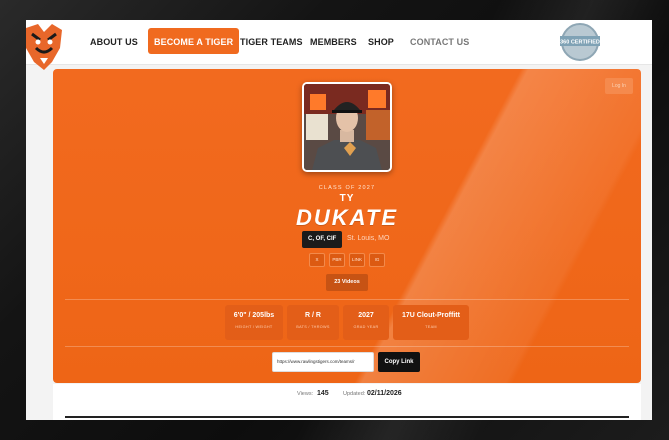 The width and height of the screenshot is (669, 440). What do you see at coordinates (313, 327) in the screenshot?
I see `stat-label: BATS / THROWS` at bounding box center [313, 327].